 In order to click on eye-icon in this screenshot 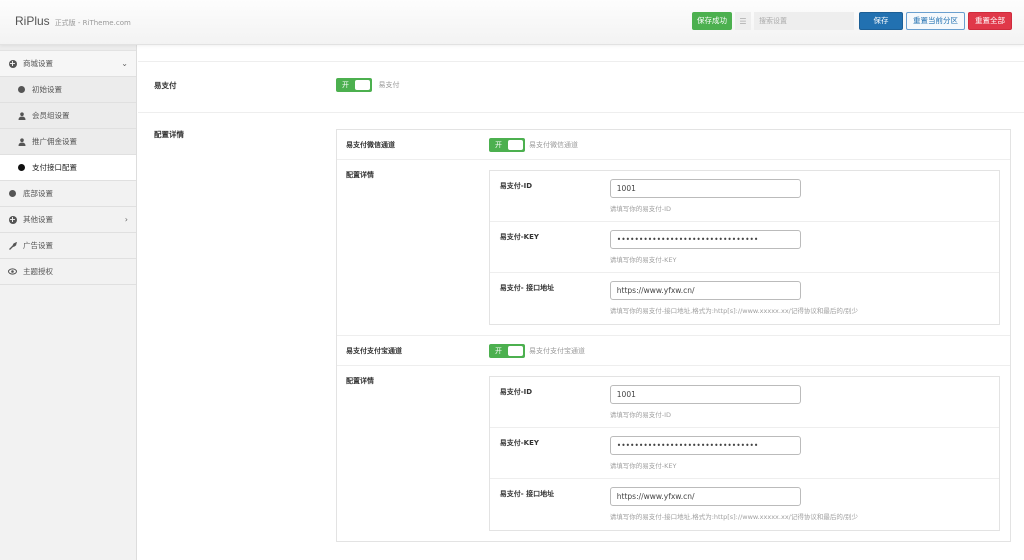, I will do `click(12, 271)`.